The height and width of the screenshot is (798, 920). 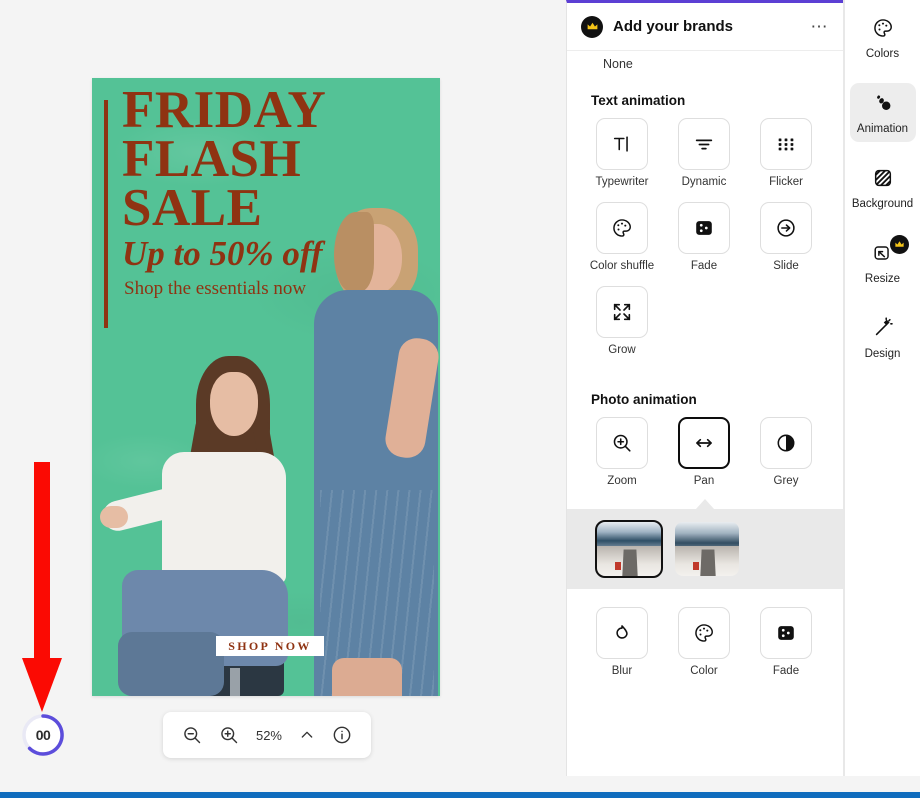 What do you see at coordinates (786, 182) in the screenshot?
I see `option-label: Flicker` at bounding box center [786, 182].